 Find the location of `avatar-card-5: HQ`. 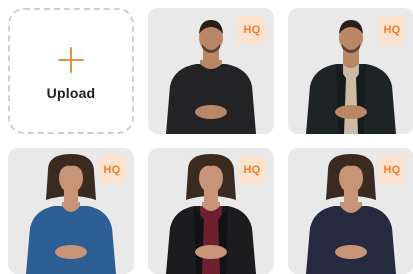

avatar-card-5: HQ is located at coordinates (350, 211).